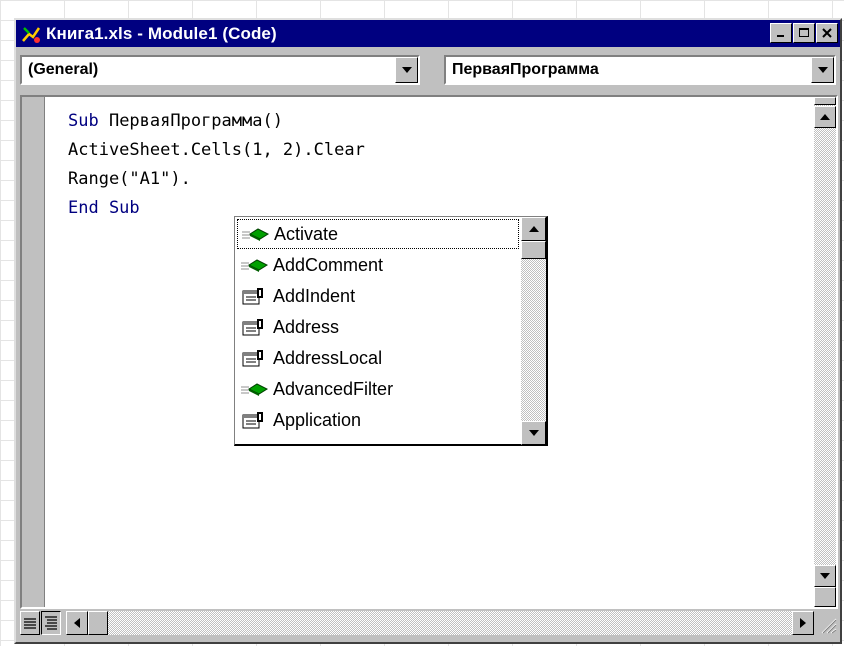  Describe the element at coordinates (533, 250) in the screenshot. I see `autocomplete-scroll-thumb` at that location.